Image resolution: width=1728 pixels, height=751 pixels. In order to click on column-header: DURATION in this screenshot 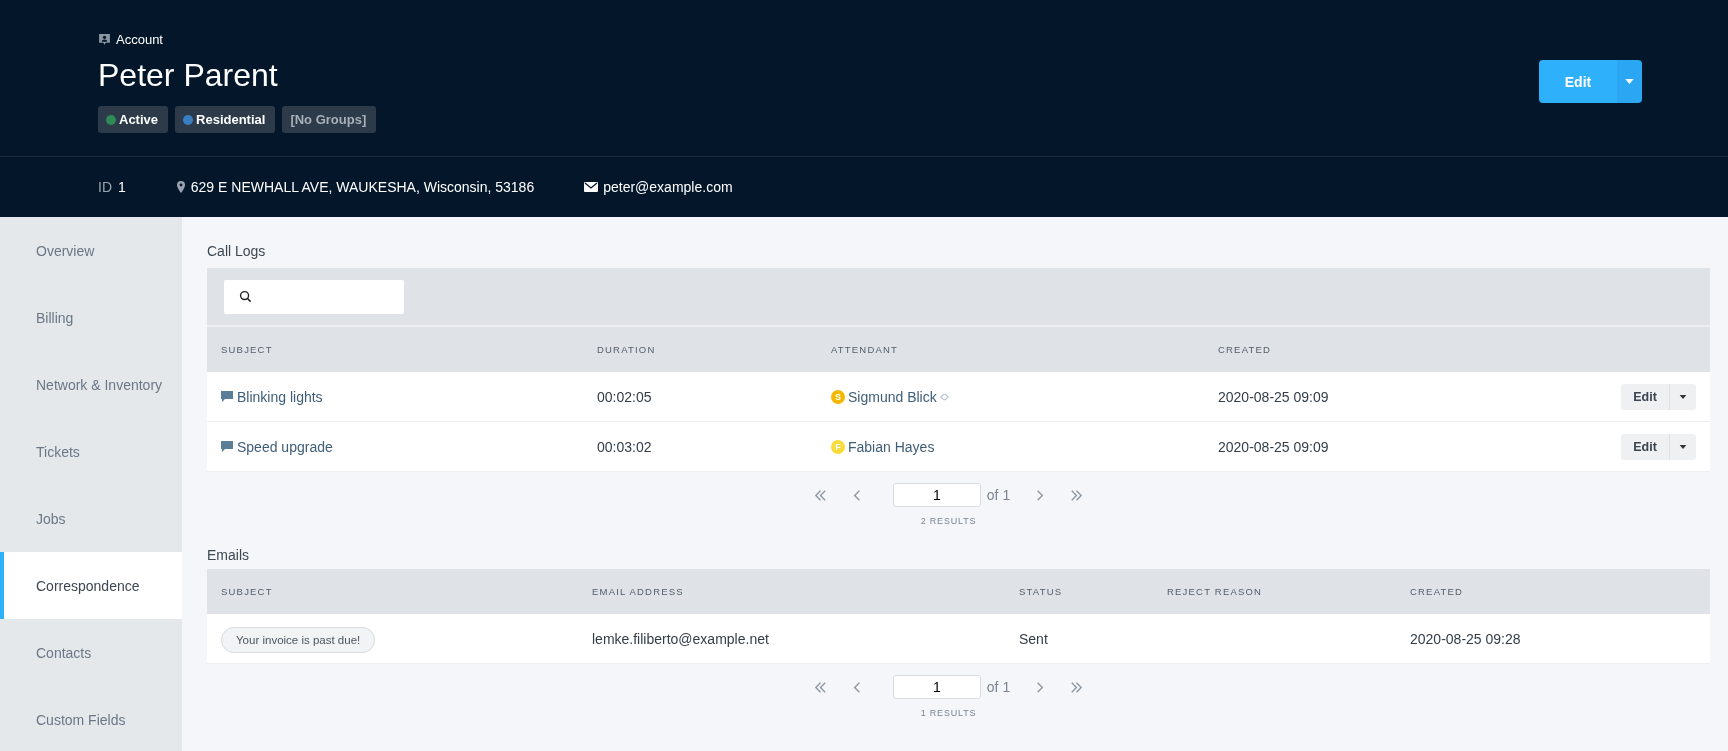, I will do `click(627, 349)`.